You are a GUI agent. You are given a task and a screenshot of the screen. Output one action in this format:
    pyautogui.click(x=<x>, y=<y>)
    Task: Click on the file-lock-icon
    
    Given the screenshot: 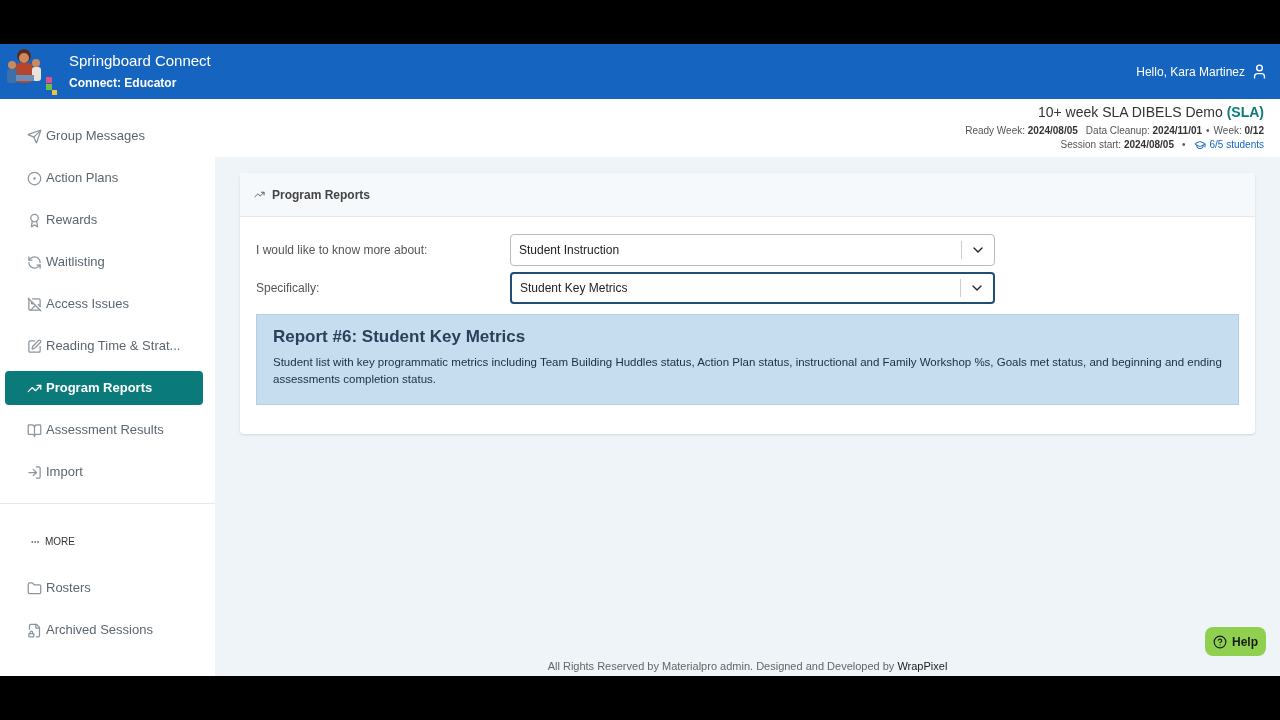 What is the action you would take?
    pyautogui.click(x=34, y=630)
    